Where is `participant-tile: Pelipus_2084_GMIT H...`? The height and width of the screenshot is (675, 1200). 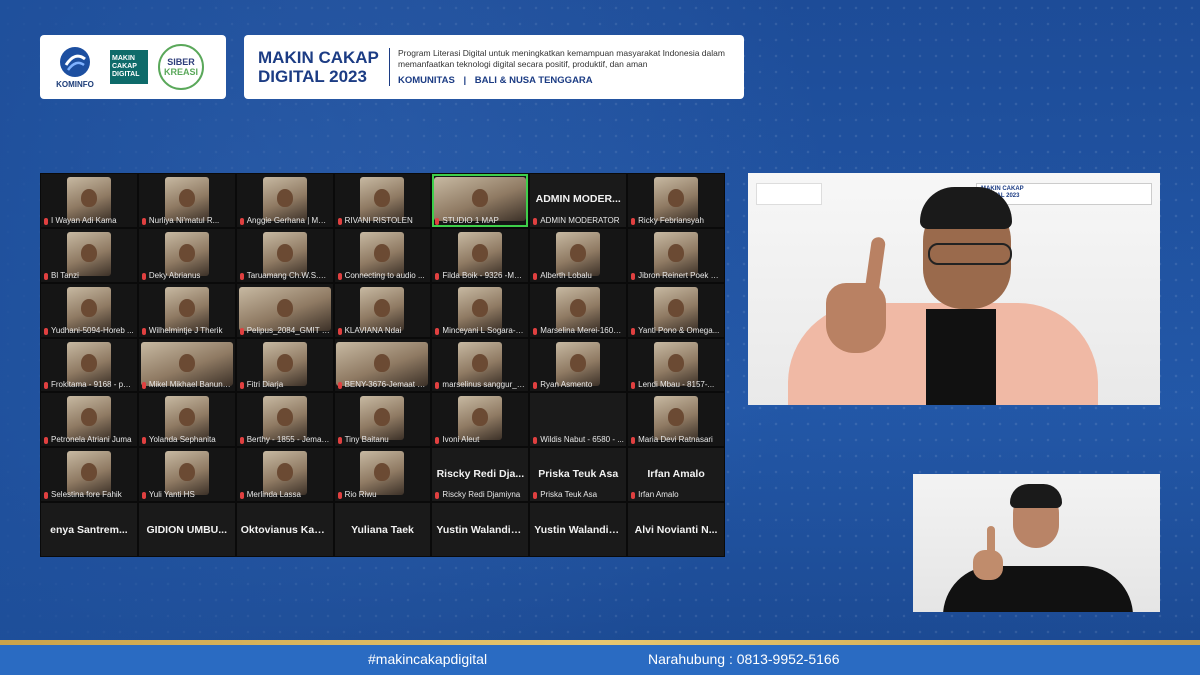 participant-tile: Pelipus_2084_GMIT H... is located at coordinates (284, 310).